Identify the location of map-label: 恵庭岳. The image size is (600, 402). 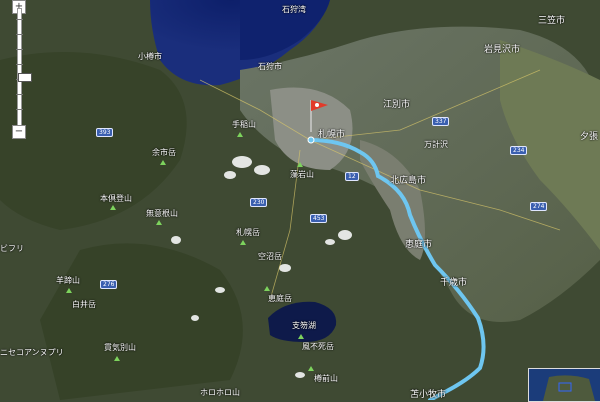
(280, 298).